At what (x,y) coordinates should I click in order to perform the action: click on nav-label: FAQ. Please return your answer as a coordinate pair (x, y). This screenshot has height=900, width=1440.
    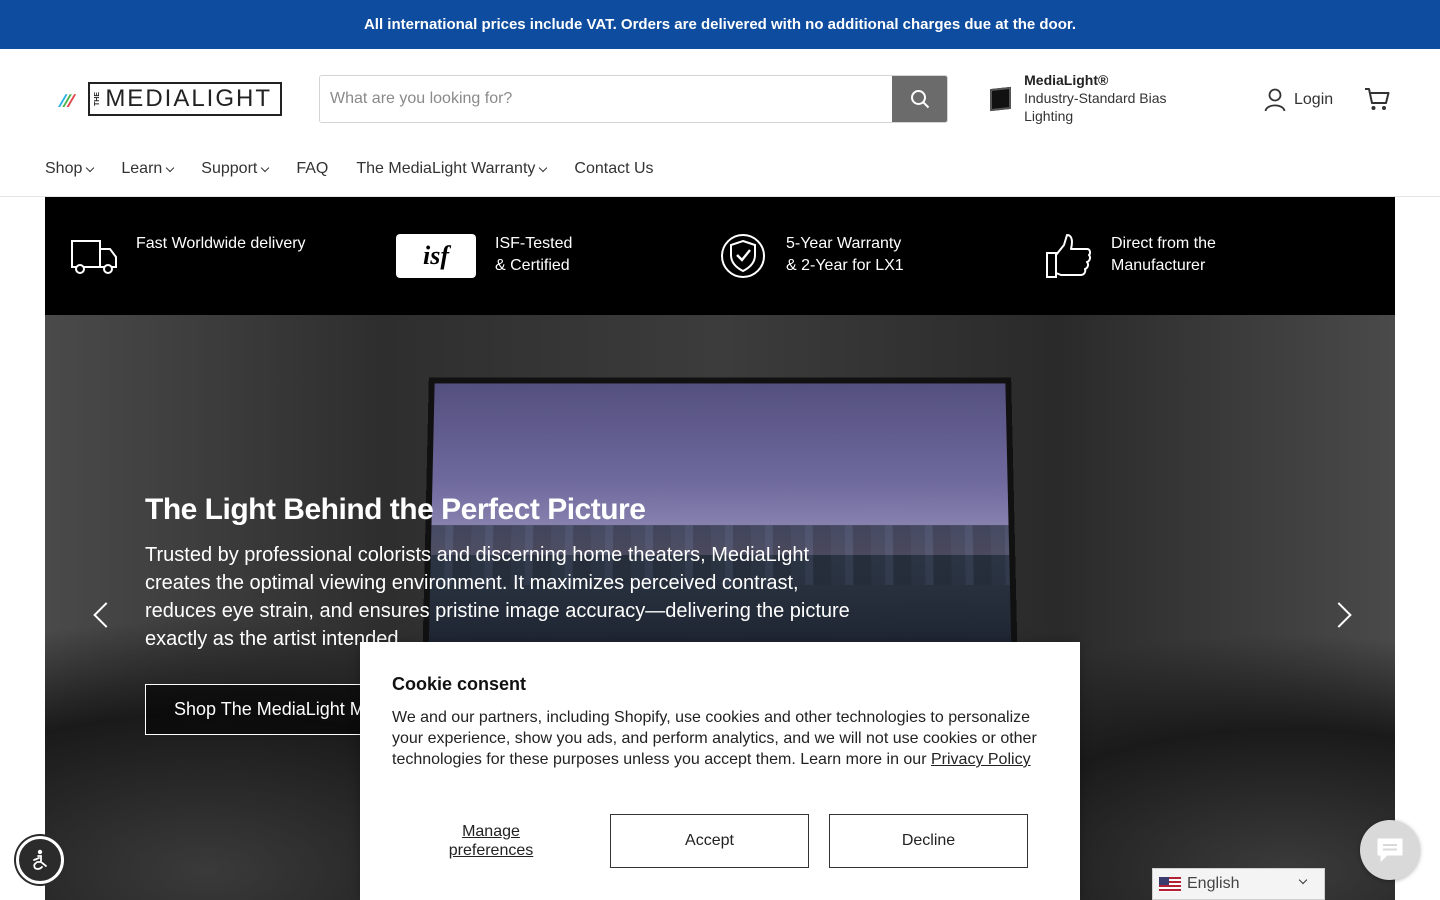
    Looking at the image, I should click on (312, 168).